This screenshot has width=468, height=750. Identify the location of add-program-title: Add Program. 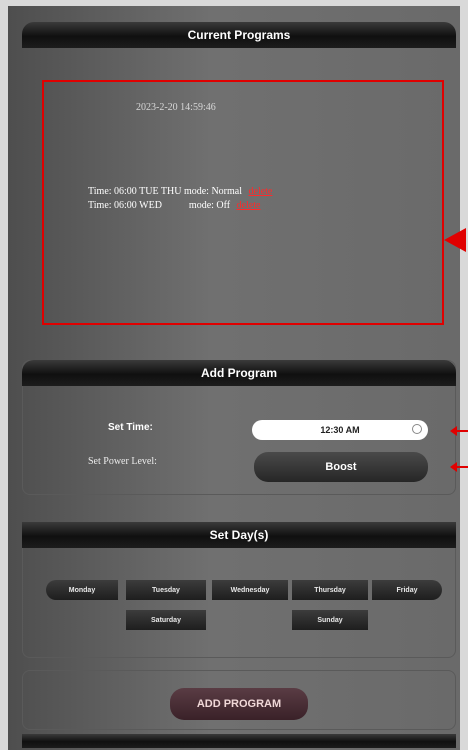
(238, 373).